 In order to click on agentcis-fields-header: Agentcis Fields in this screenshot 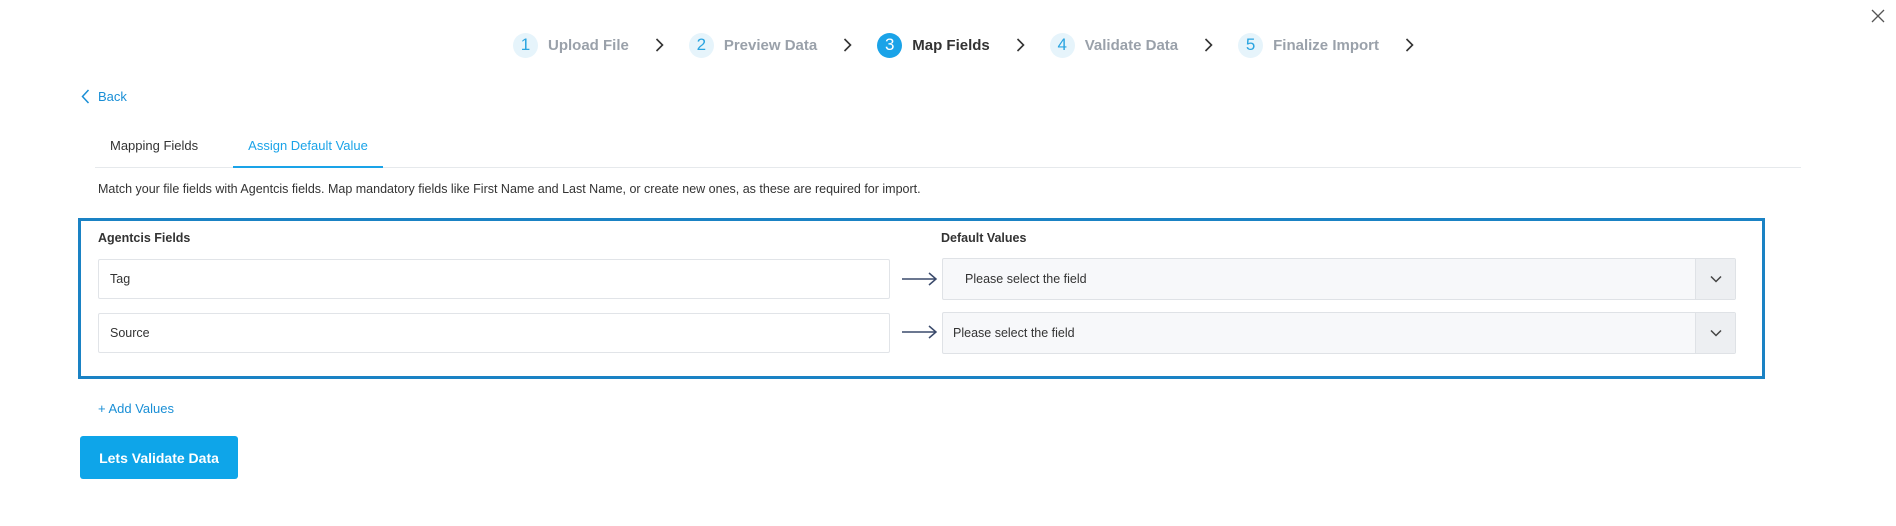, I will do `click(144, 238)`.